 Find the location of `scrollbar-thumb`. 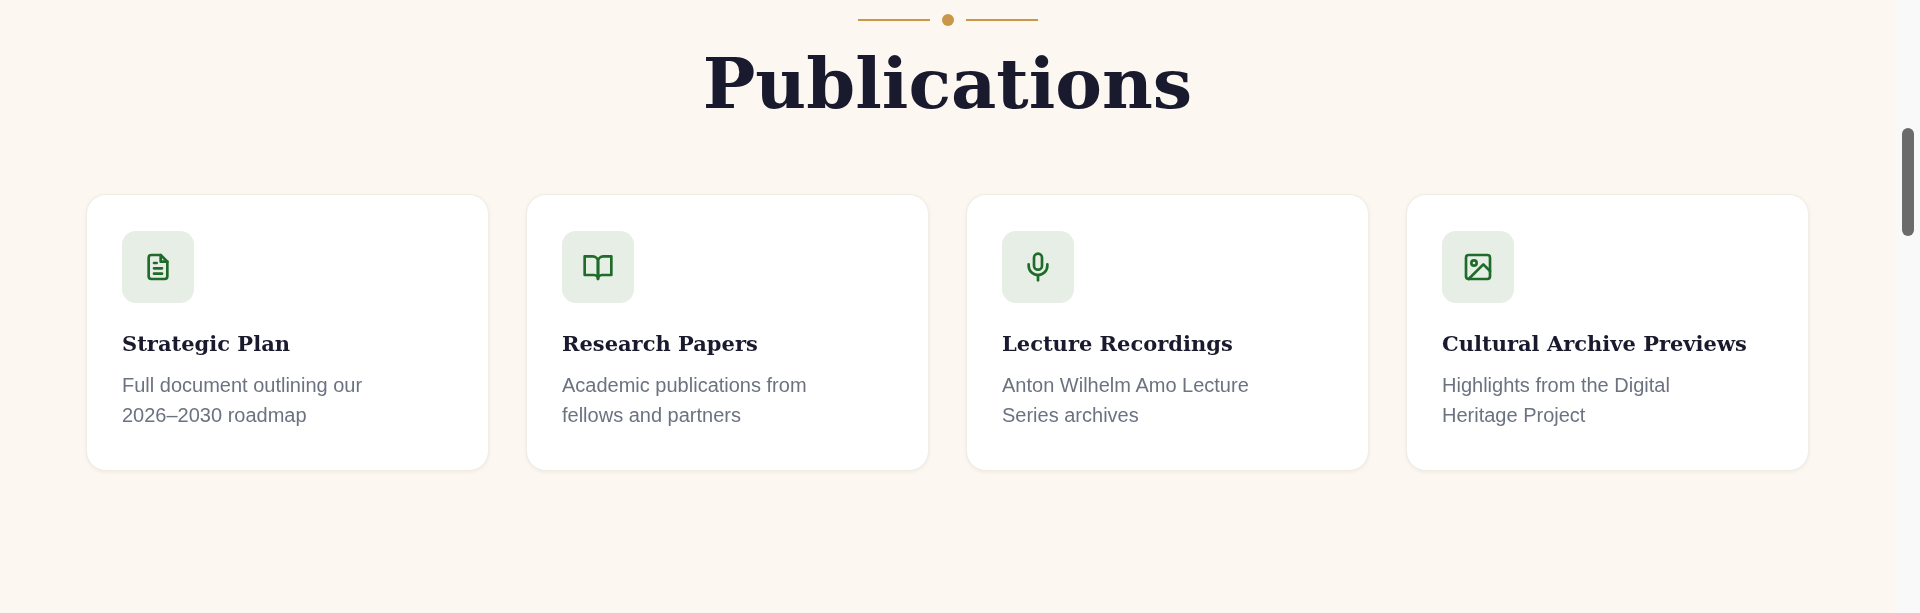

scrollbar-thumb is located at coordinates (1907, 182).